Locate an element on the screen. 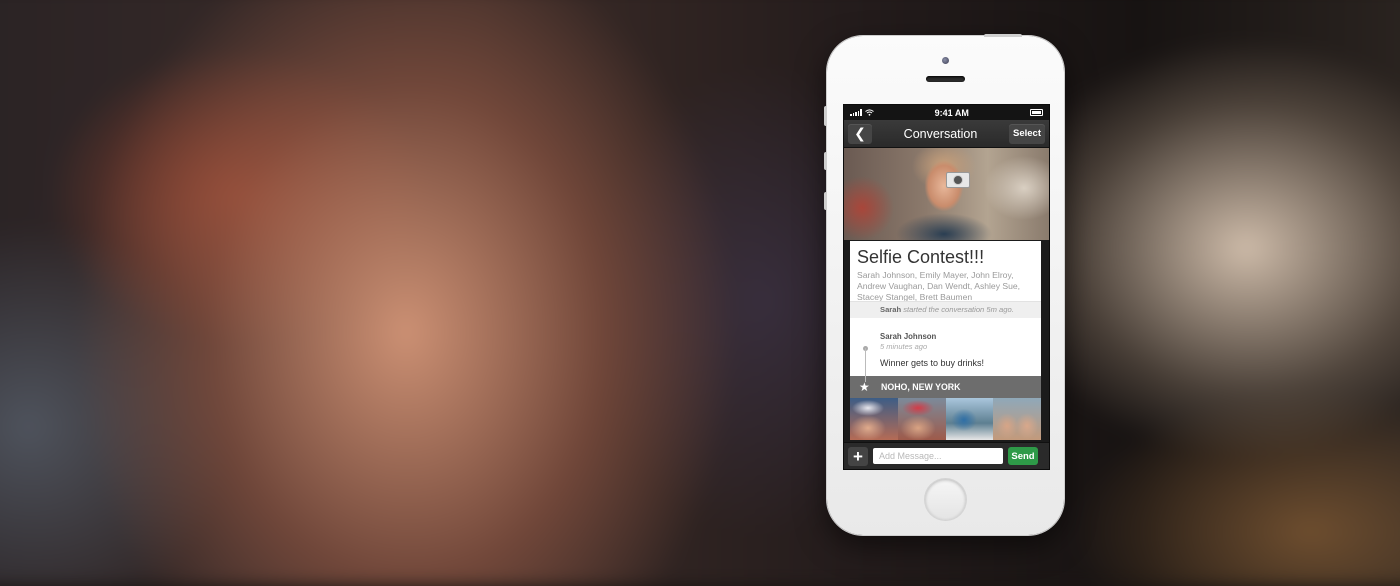 The height and width of the screenshot is (586, 1400). back-button: ❮ is located at coordinates (860, 133).